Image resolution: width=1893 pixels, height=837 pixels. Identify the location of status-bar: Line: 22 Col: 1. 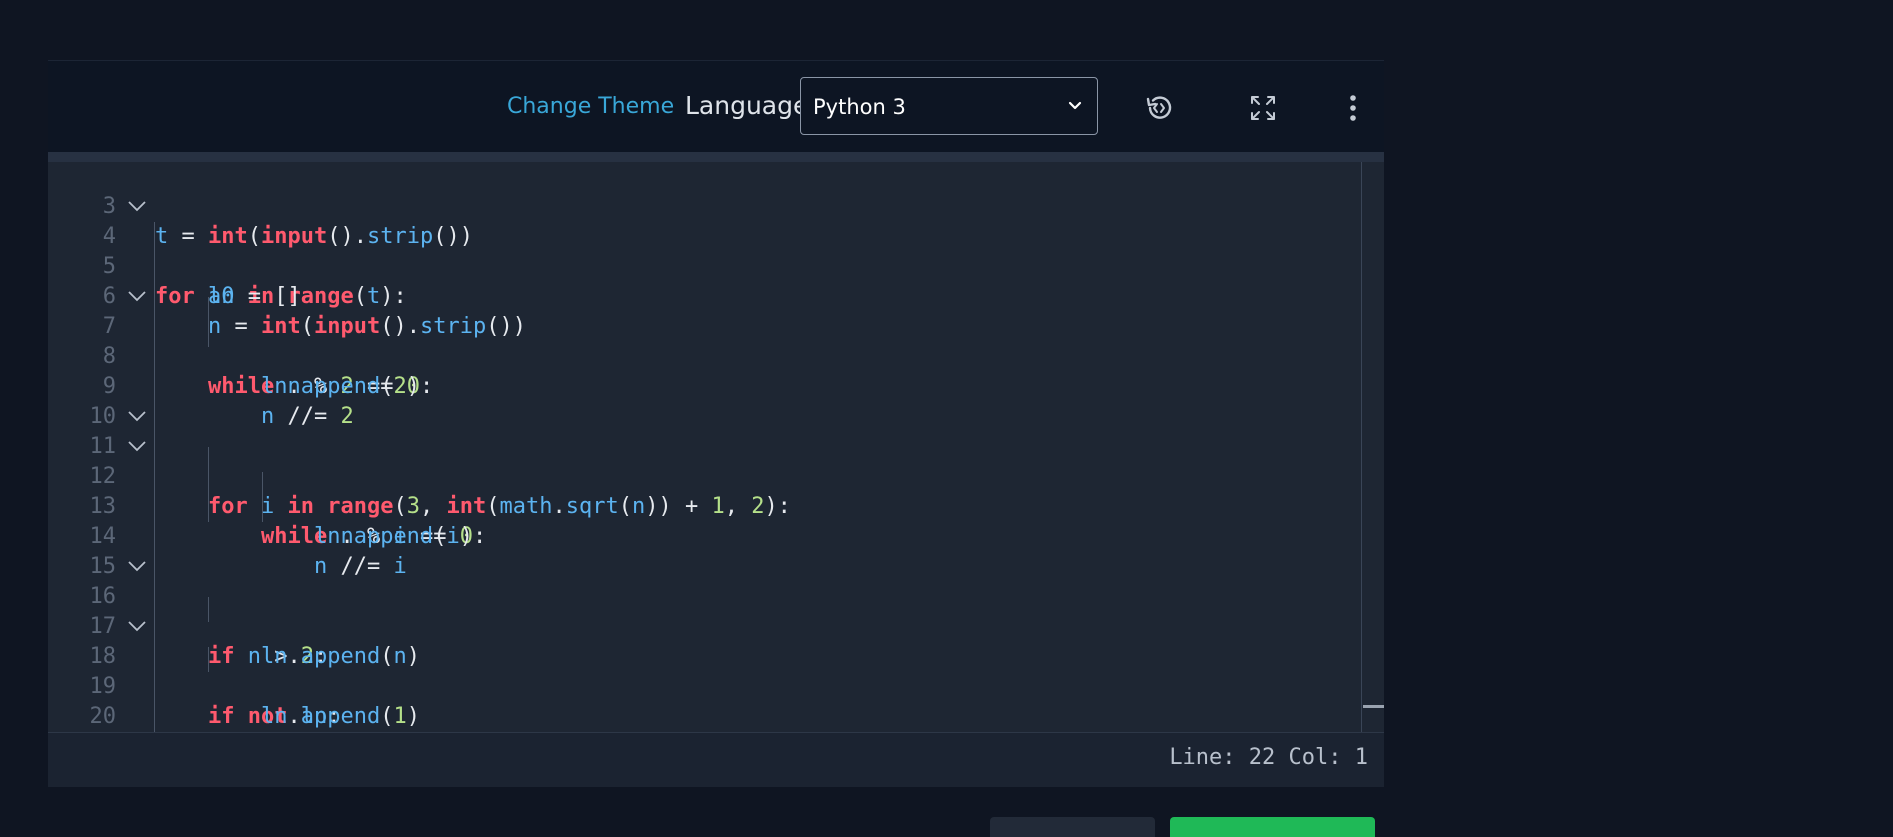
(716, 759).